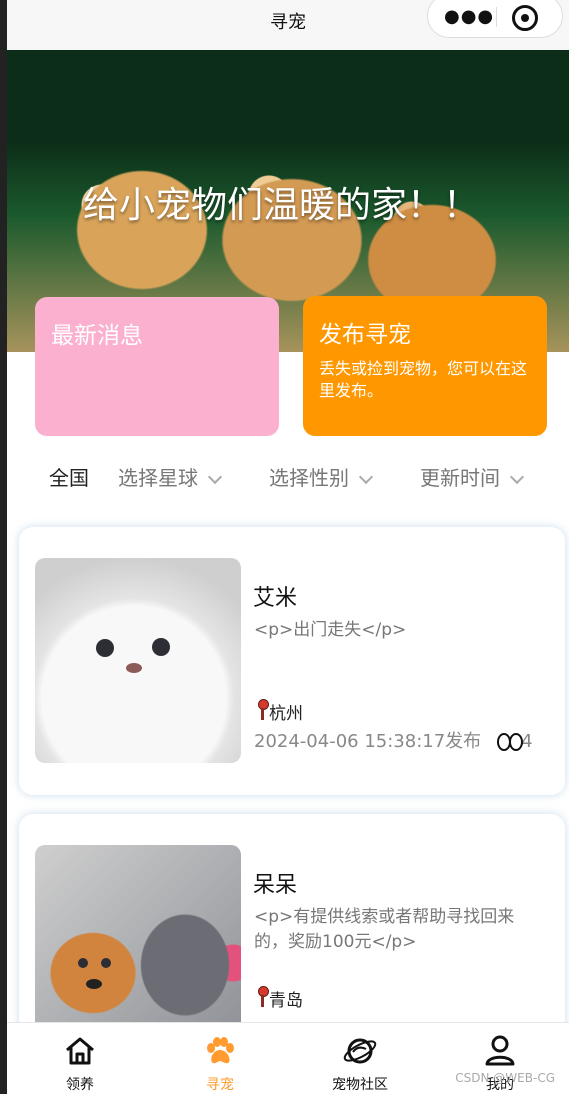 The width and height of the screenshot is (569, 1094). Describe the element at coordinates (309, 478) in the screenshot. I see `filter-gender-label: 选择性别` at that location.